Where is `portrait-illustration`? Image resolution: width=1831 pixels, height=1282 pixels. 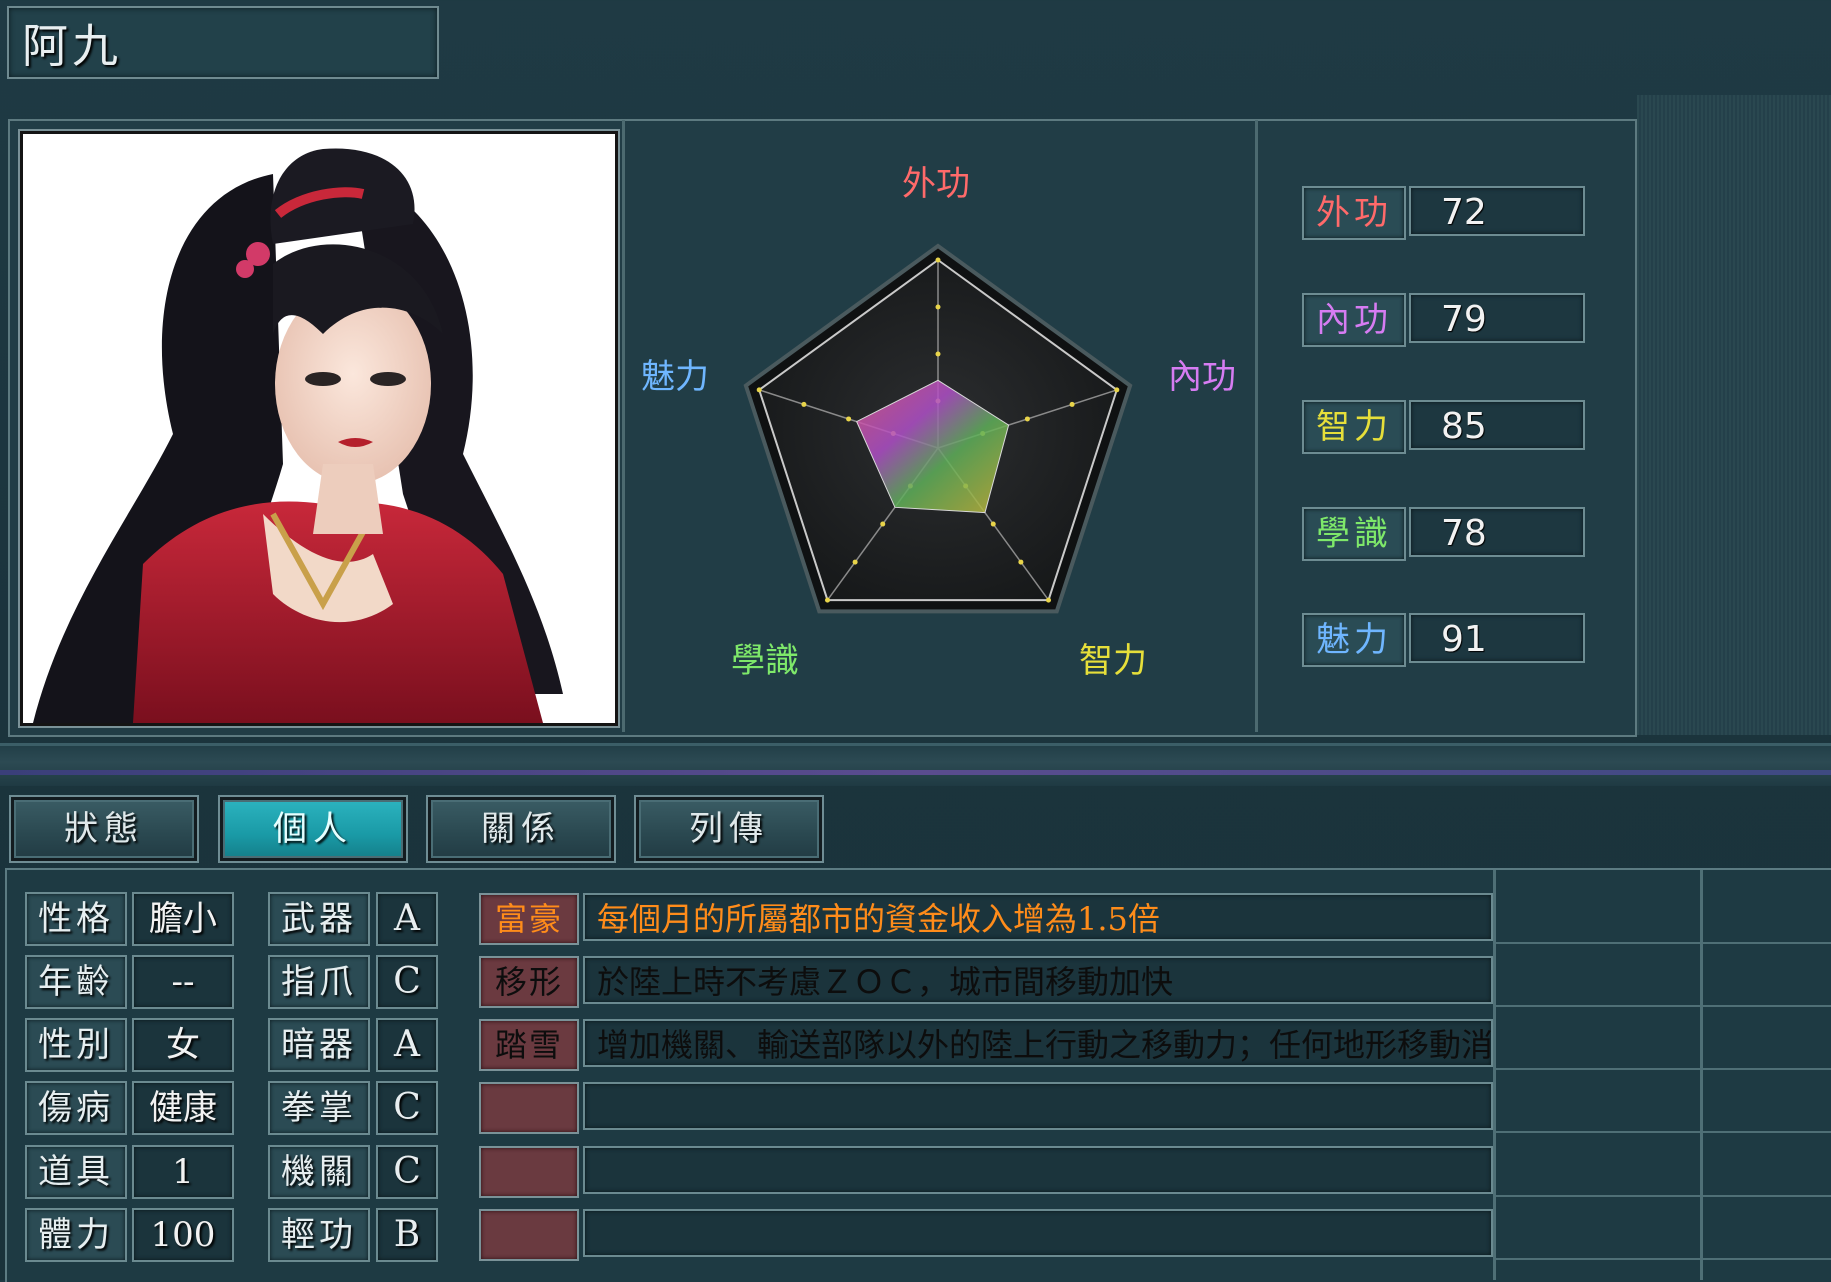 portrait-illustration is located at coordinates (319, 428).